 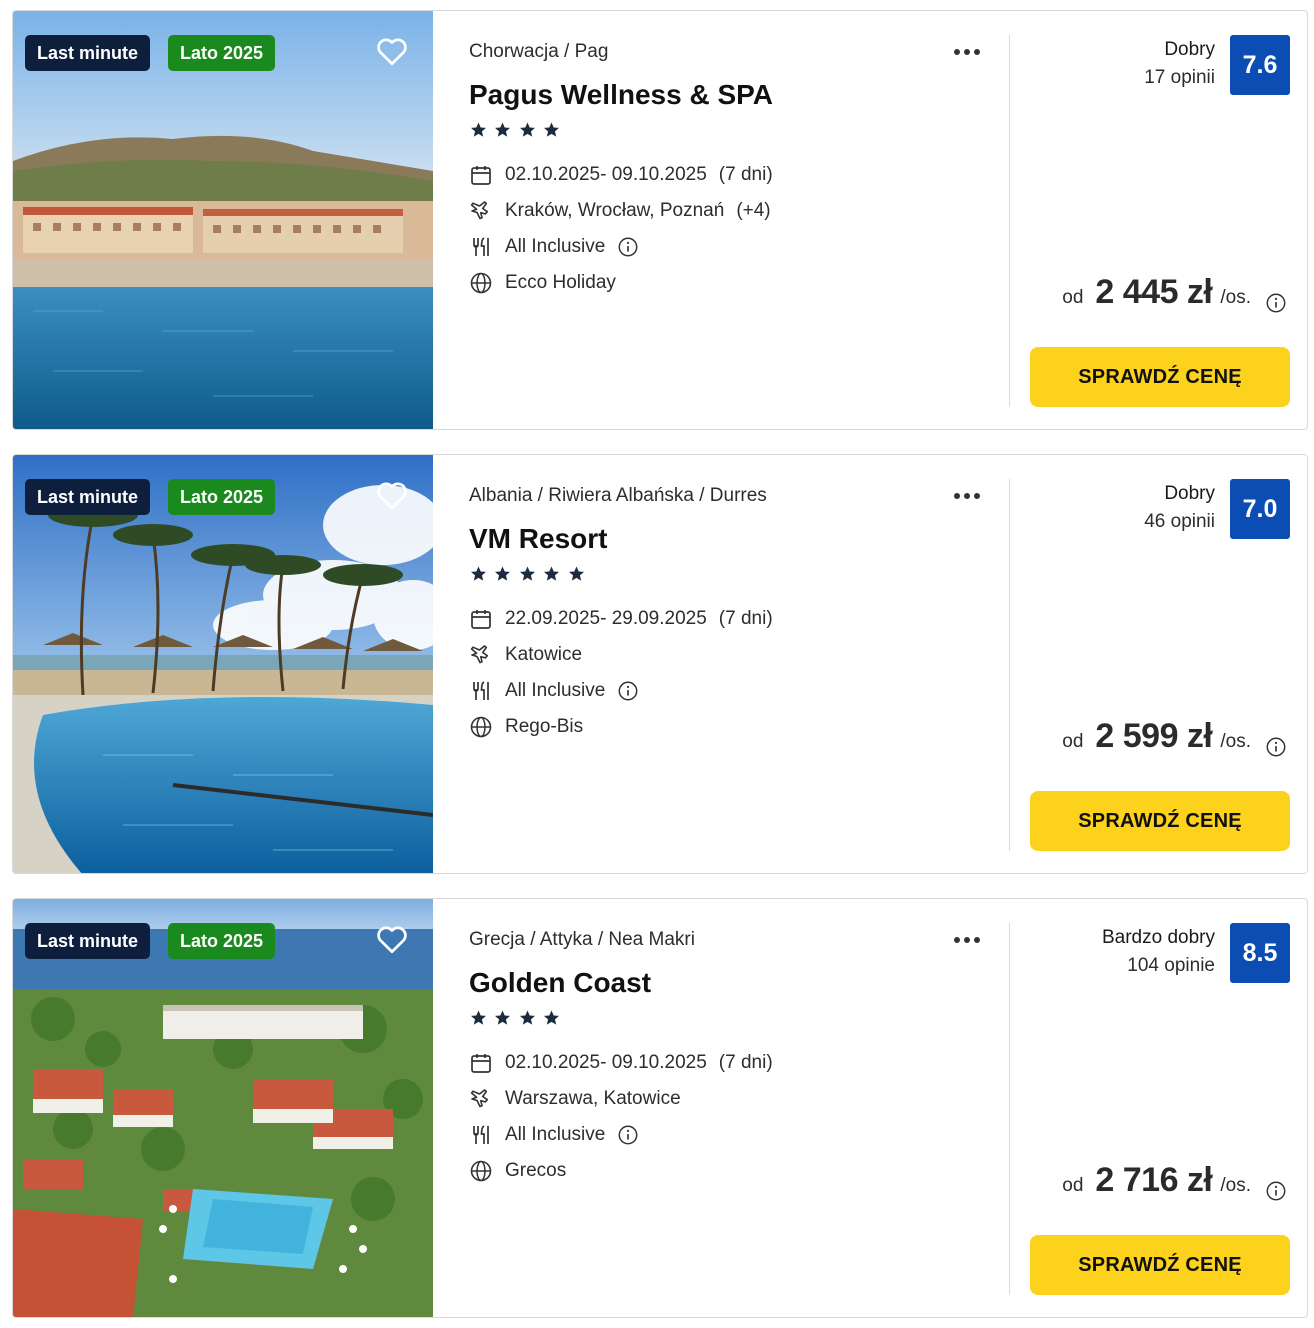 I want to click on price-value: 2 599 zł, so click(x=1154, y=736).